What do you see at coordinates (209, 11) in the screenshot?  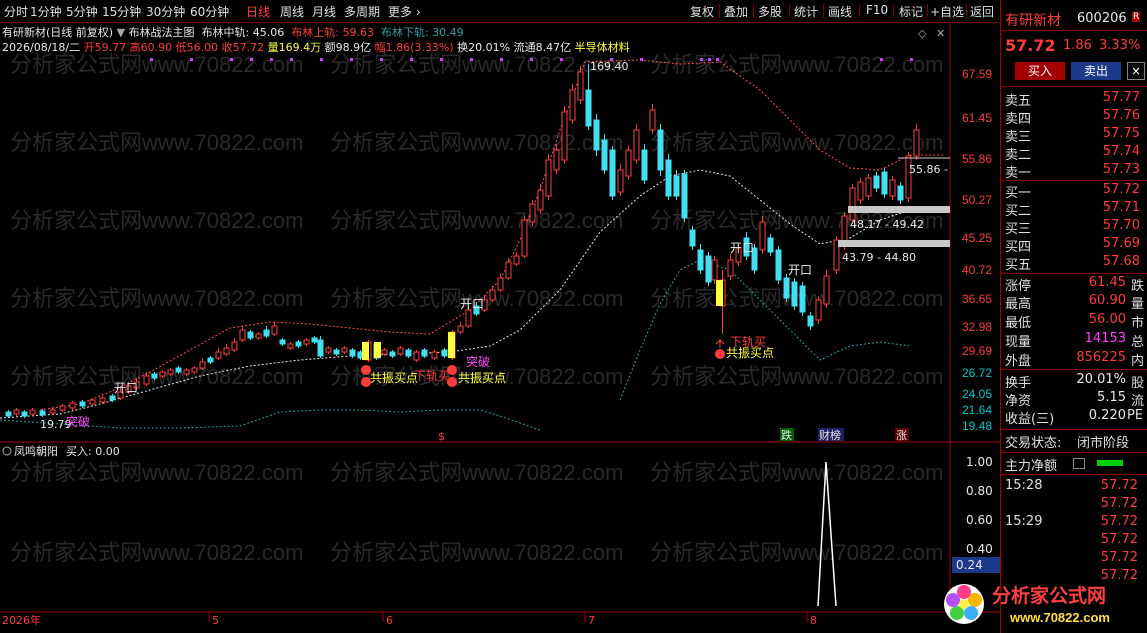 I see `tab-60min: 60分钟` at bounding box center [209, 11].